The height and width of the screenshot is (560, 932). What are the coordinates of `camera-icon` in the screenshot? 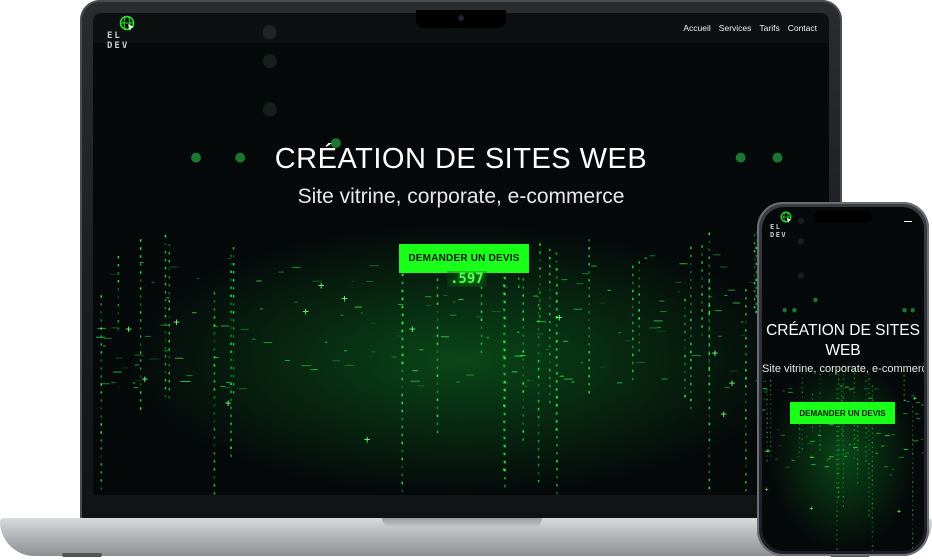 It's located at (461, 18).